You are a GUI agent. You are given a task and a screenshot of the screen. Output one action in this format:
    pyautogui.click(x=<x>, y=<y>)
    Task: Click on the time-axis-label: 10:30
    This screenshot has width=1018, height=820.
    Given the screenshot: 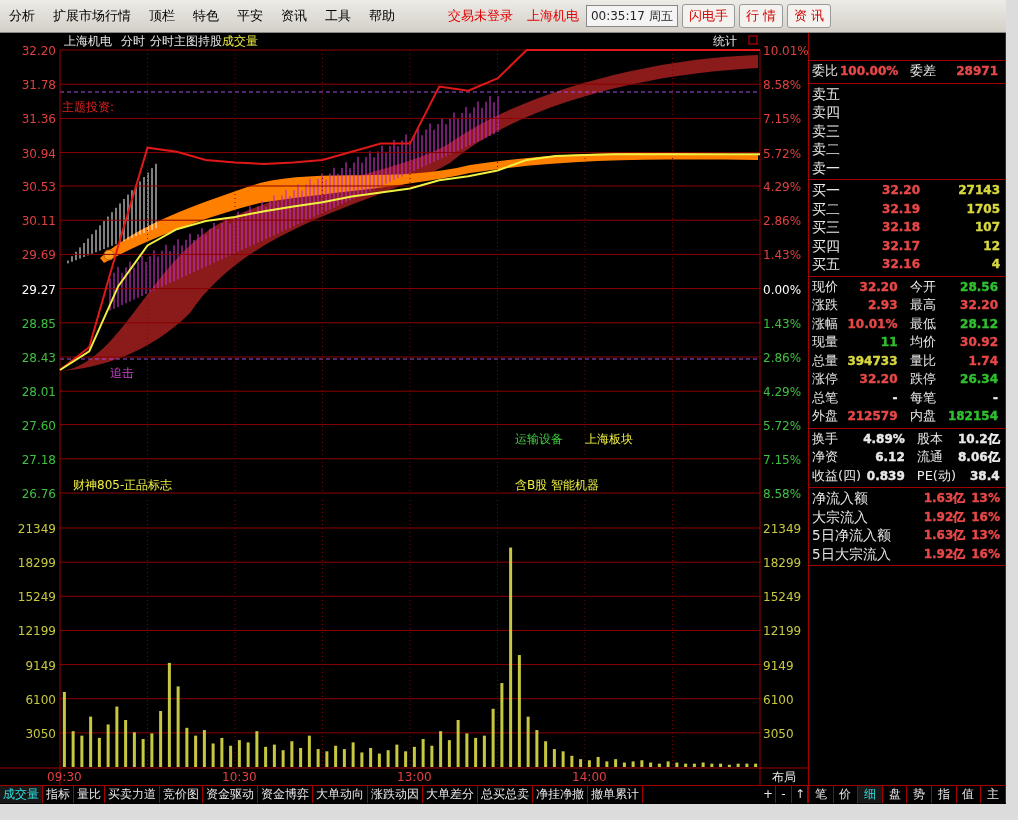 What is the action you would take?
    pyautogui.click(x=239, y=777)
    